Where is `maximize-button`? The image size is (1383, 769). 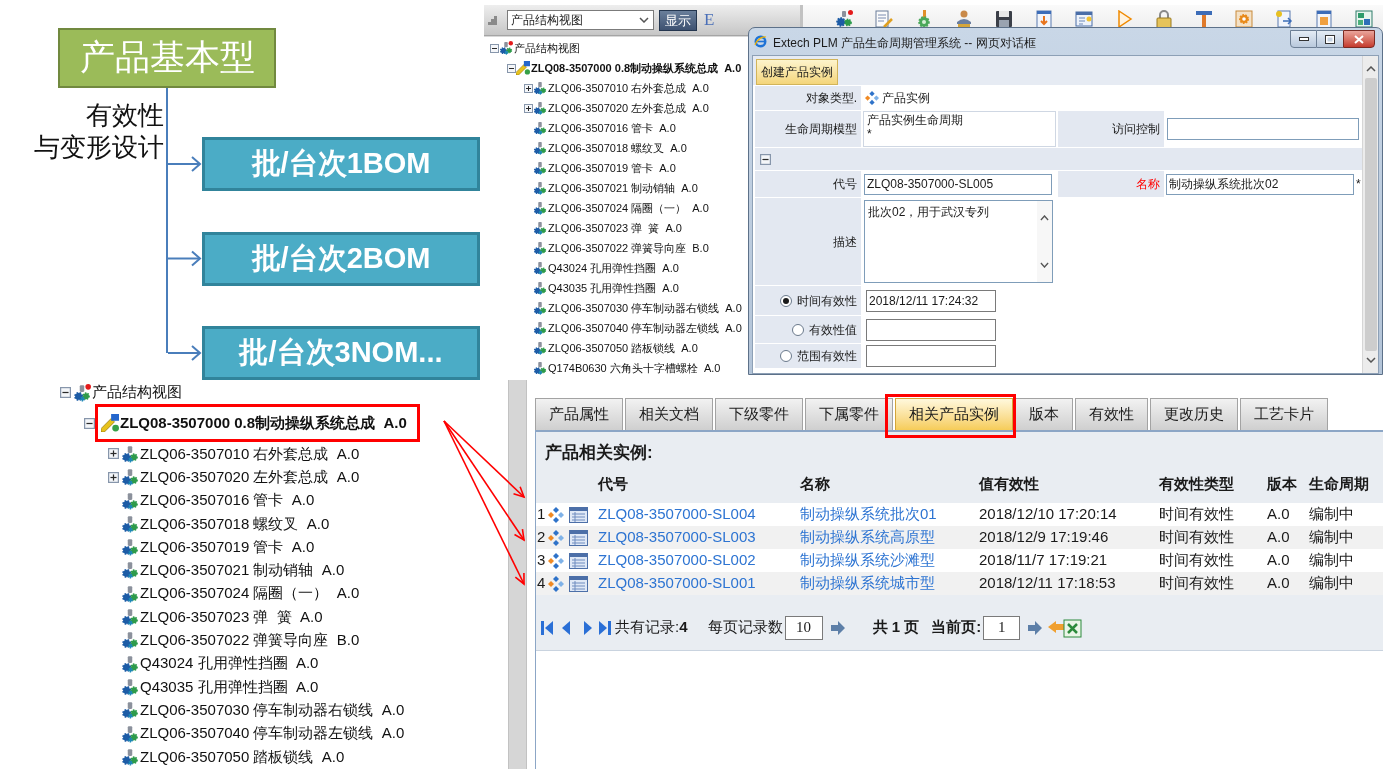
maximize-button is located at coordinates (1330, 39).